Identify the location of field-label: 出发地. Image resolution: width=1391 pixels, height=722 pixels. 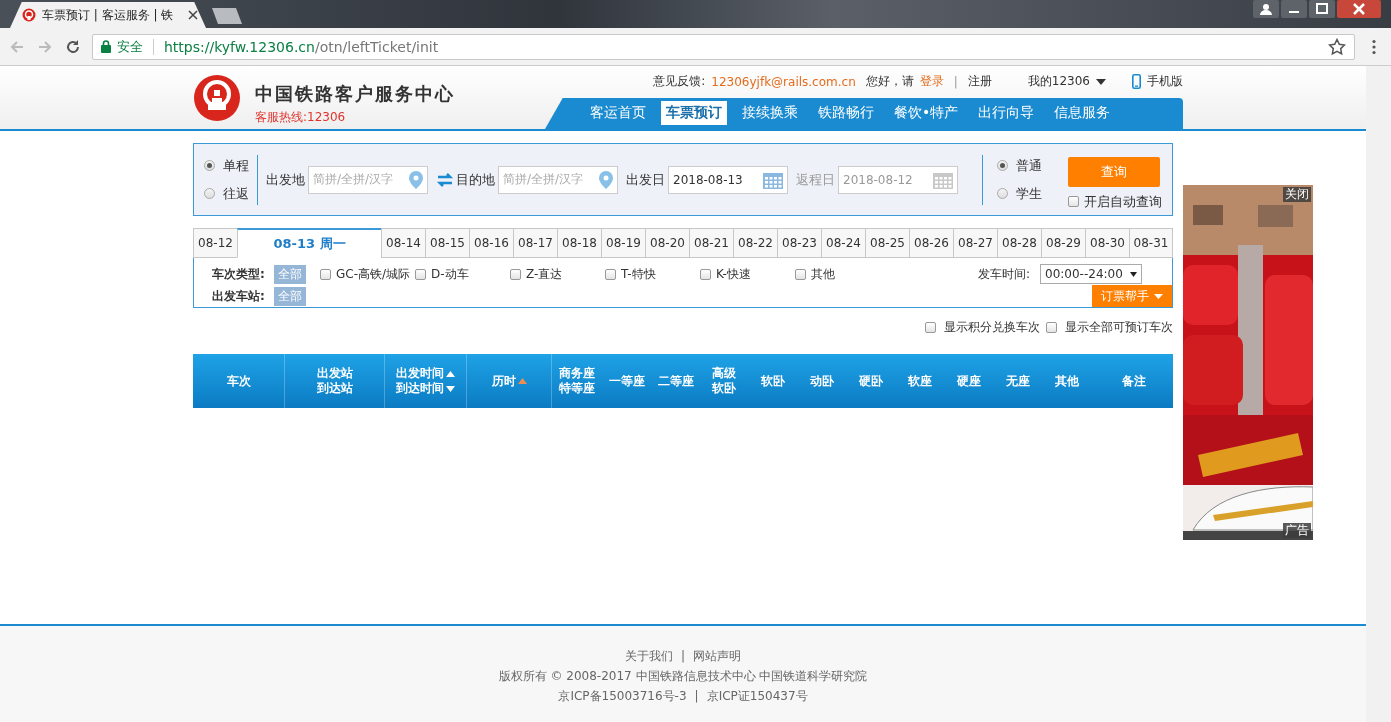
(285, 179).